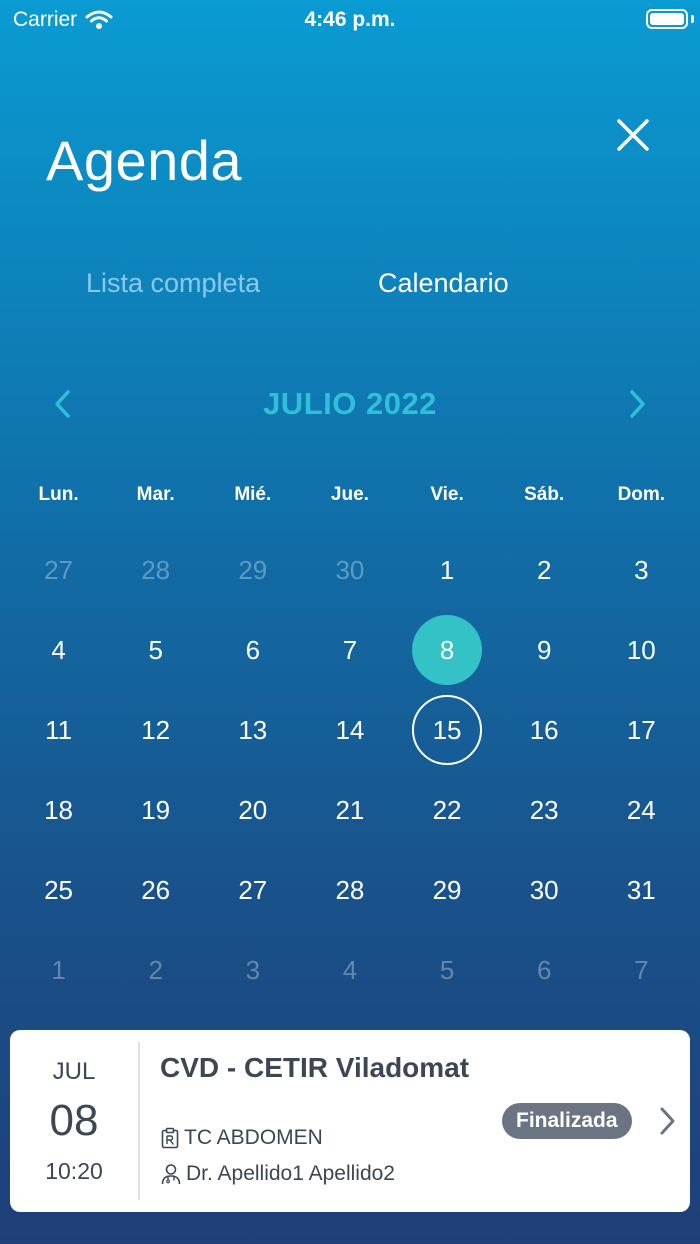 The height and width of the screenshot is (1244, 700). I want to click on calendar-day-number: 23, so click(544, 809).